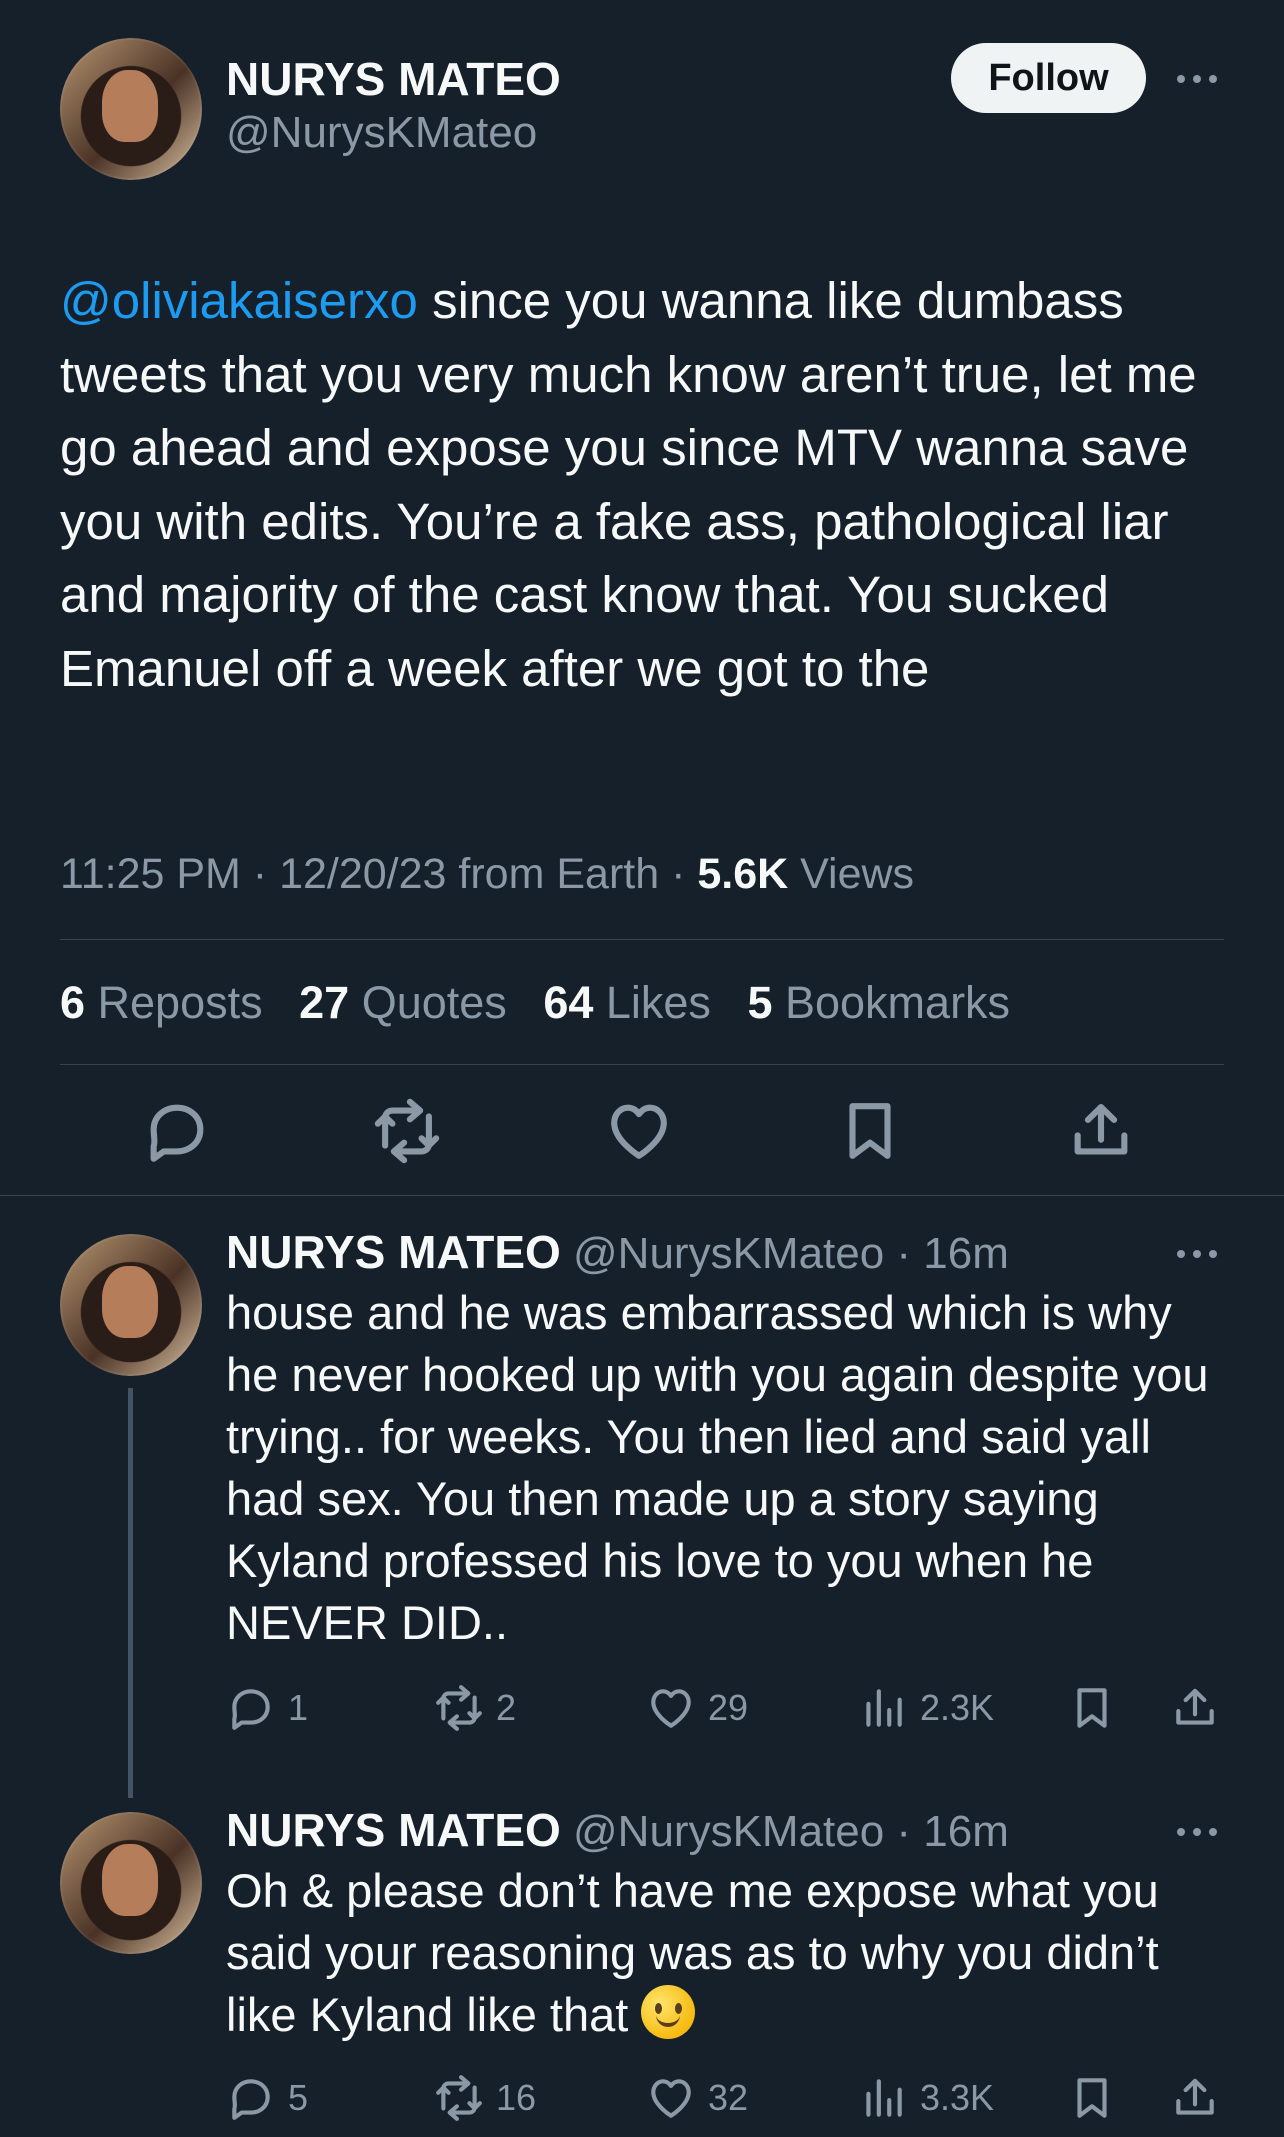  Describe the element at coordinates (130, 1593) in the screenshot. I see `thread-connector-line` at that location.